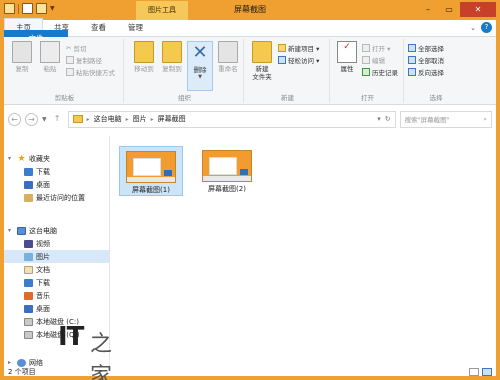 The image size is (500, 380). Describe the element at coordinates (298, 60) in the screenshot. I see `easy-access-button: 轻松访问 ▾` at that location.